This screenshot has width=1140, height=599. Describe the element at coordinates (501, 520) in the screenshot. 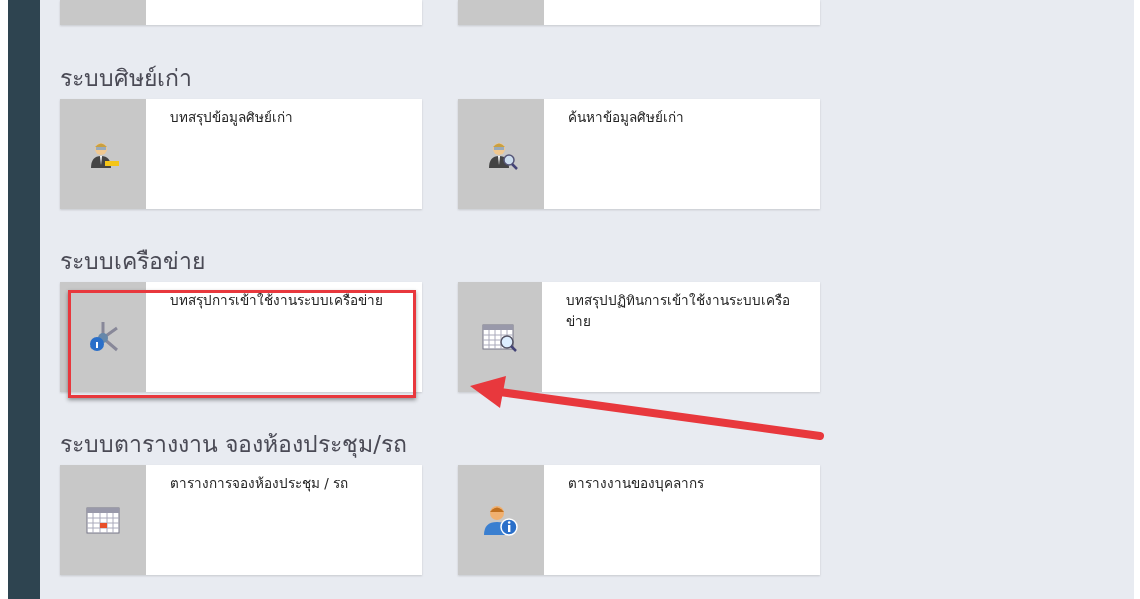

I see `person-info-icon` at that location.